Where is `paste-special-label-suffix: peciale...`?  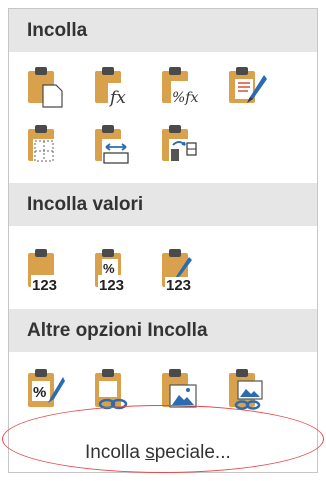 paste-special-label-suffix: peciale... is located at coordinates (192, 452).